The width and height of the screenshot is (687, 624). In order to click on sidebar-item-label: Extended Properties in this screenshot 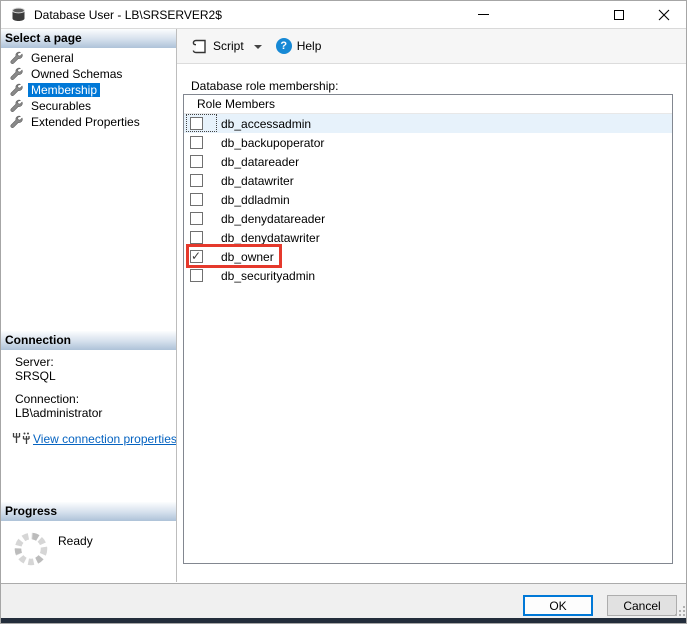, I will do `click(85, 122)`.